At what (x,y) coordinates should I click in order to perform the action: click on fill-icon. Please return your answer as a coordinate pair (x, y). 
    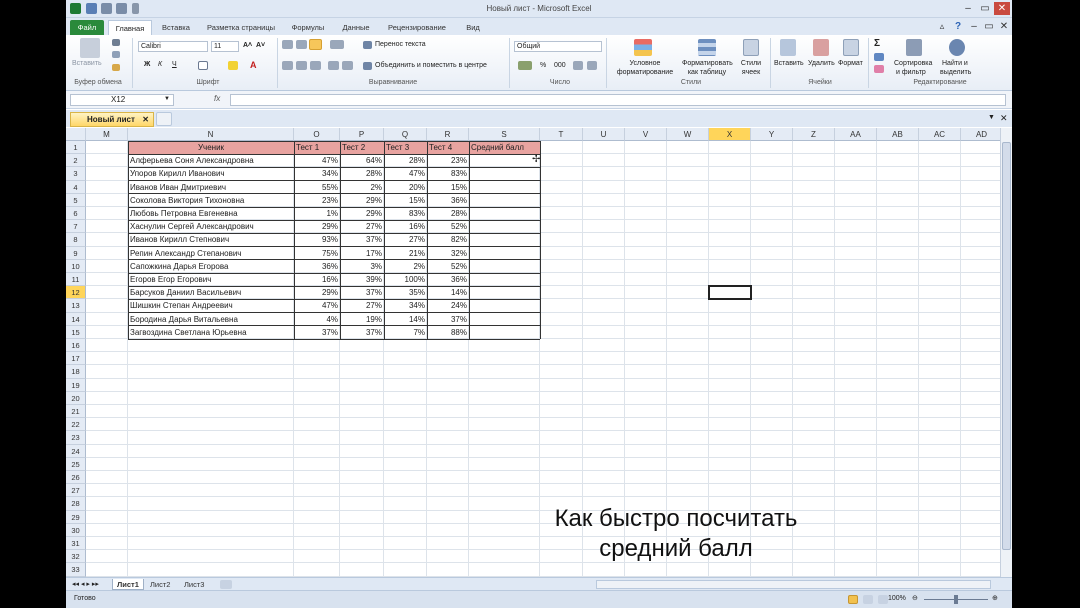
    Looking at the image, I should click on (879, 57).